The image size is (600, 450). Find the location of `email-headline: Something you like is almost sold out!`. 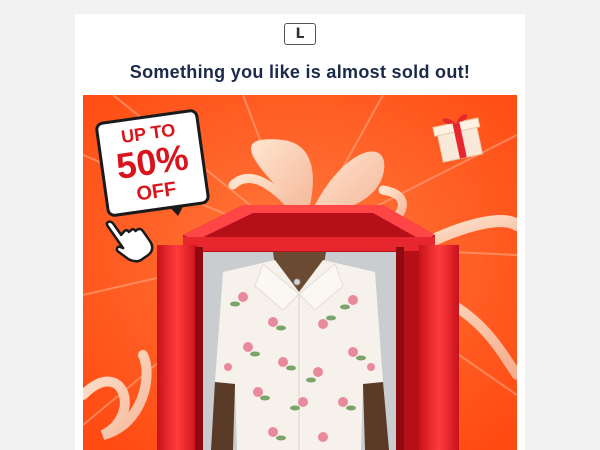

email-headline: Something you like is almost sold out! is located at coordinates (300, 72).